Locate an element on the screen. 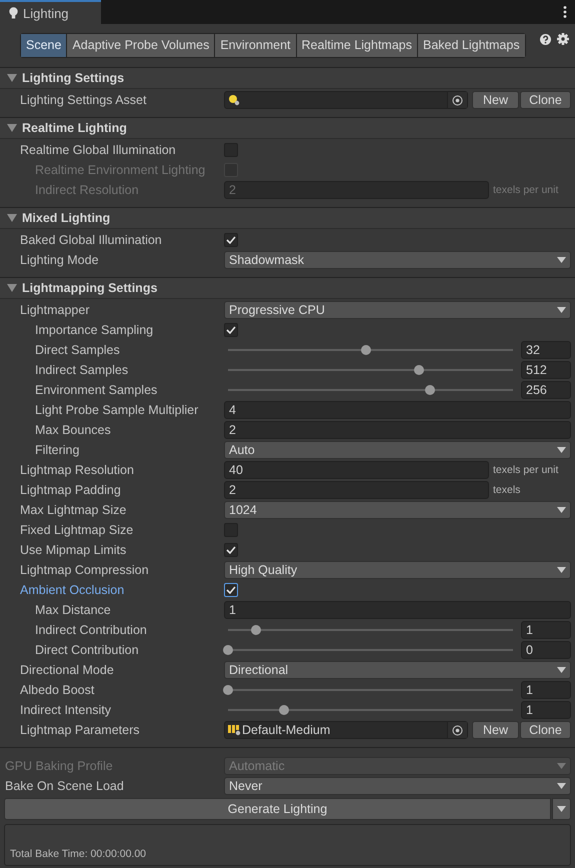  tab: Environment is located at coordinates (255, 45).